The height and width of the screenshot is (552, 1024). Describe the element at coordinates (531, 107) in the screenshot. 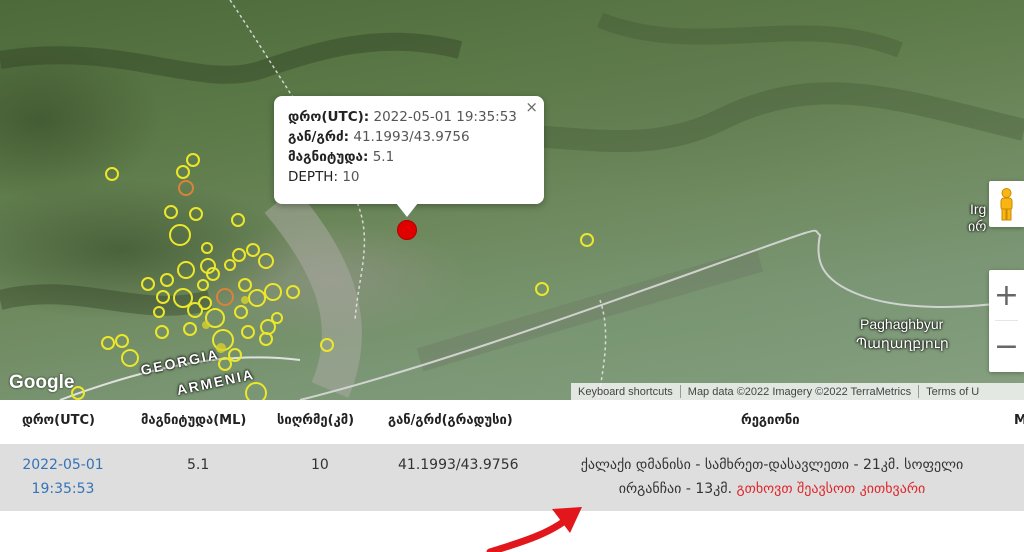

I see `close-icon: ×` at that location.